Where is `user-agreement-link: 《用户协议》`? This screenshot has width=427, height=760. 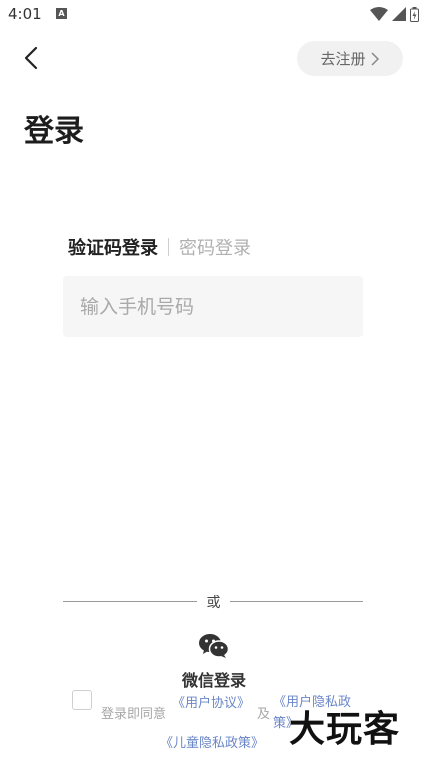 user-agreement-link: 《用户协议》 is located at coordinates (211, 701).